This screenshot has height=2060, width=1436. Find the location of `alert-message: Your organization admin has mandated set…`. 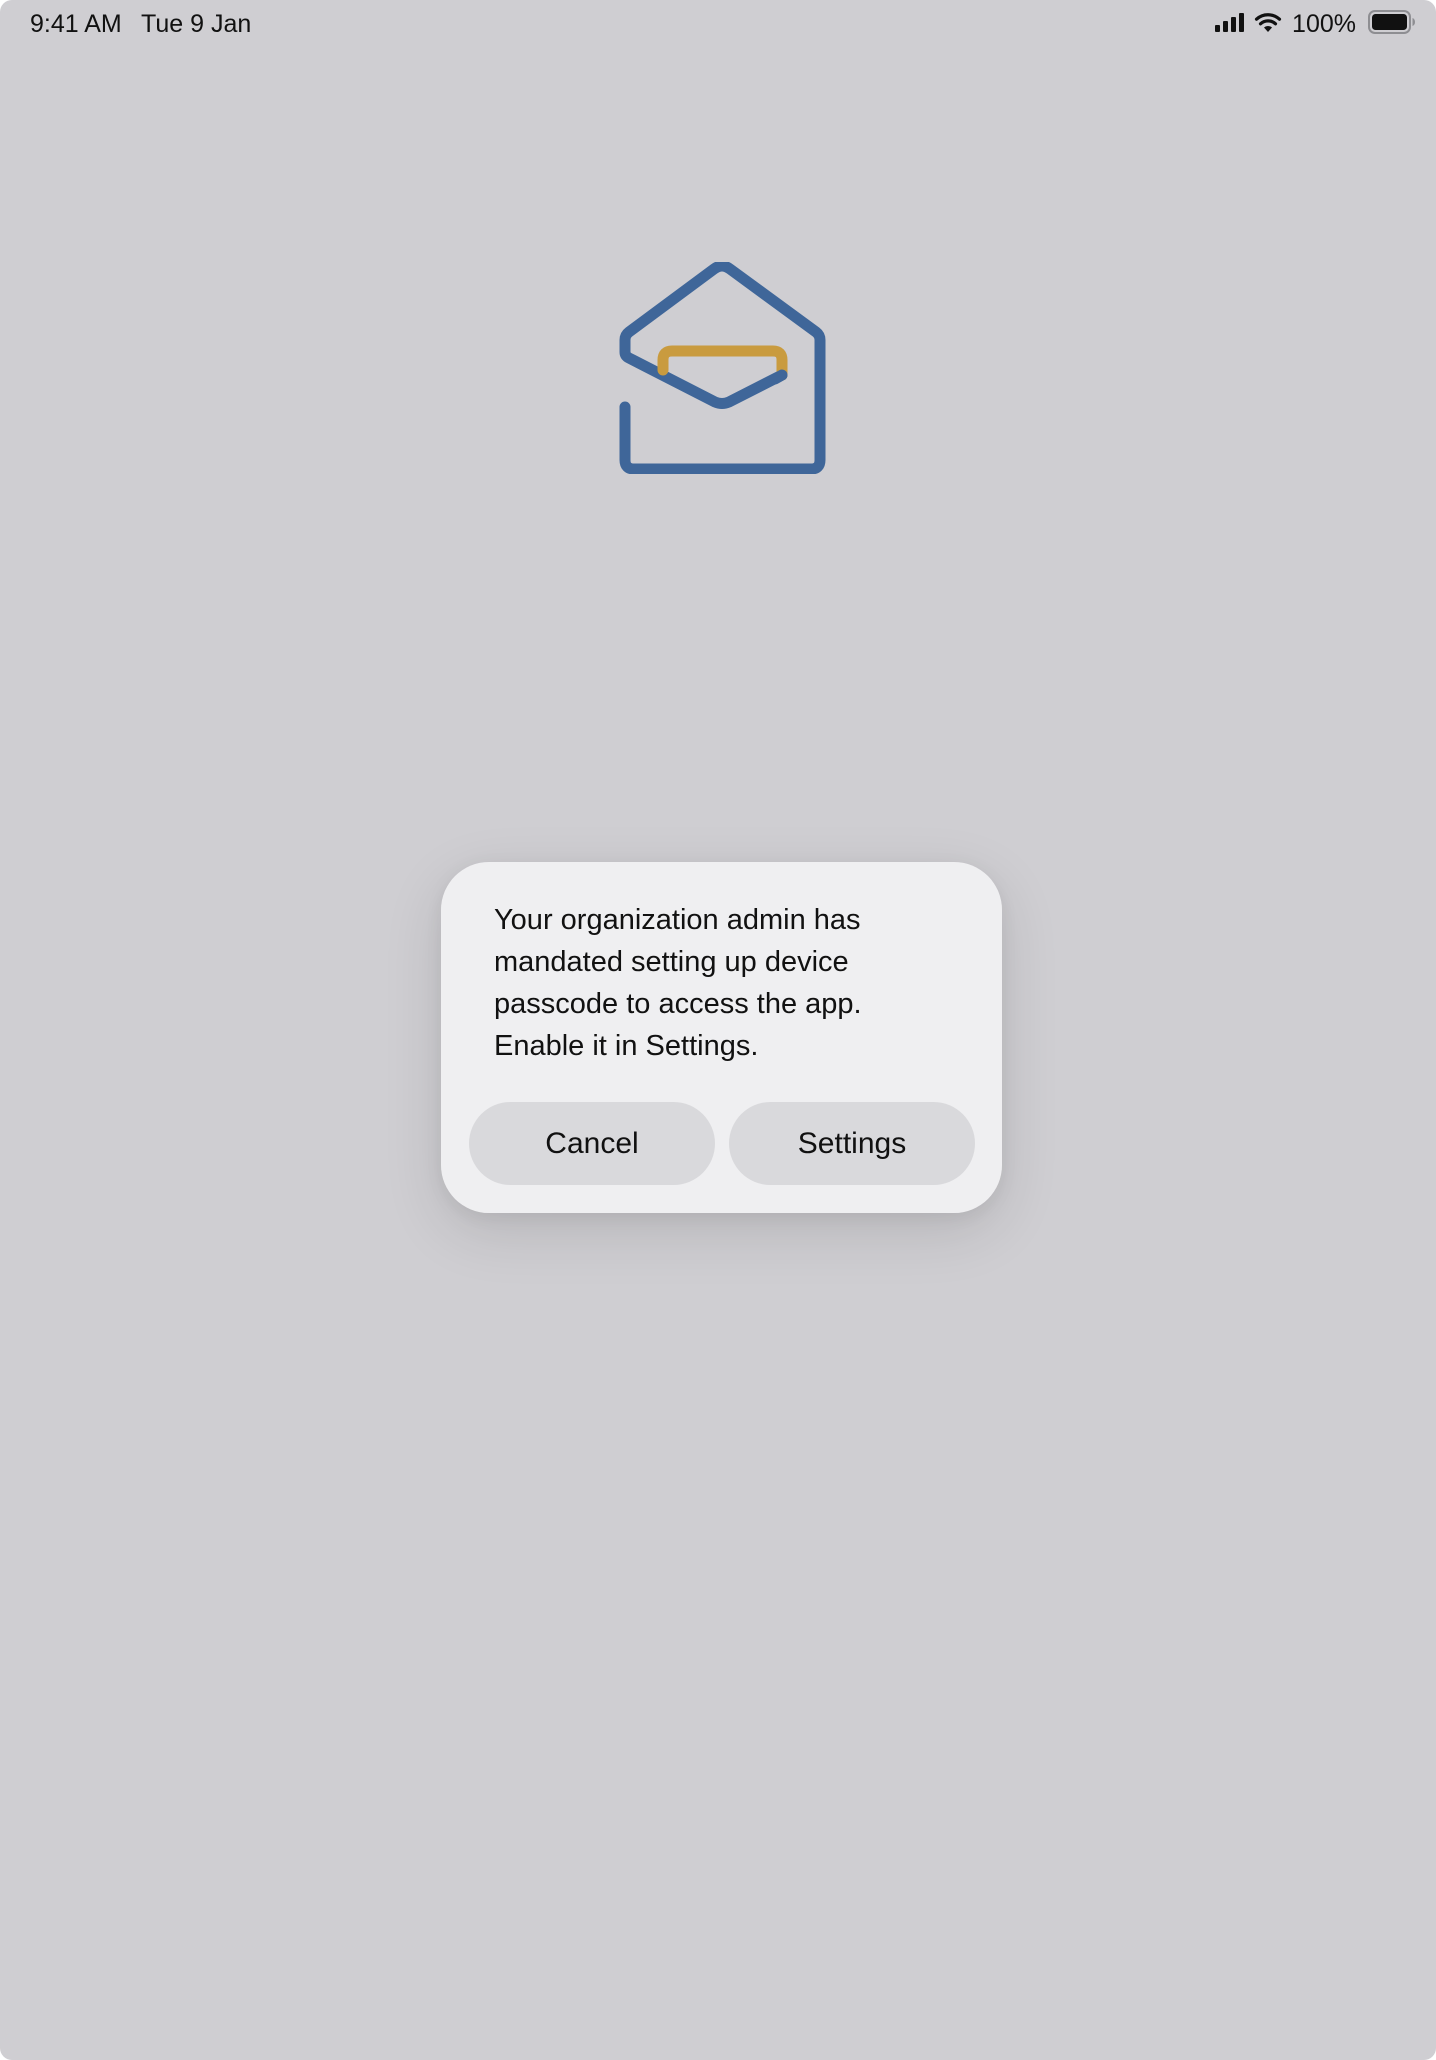

alert-message: Your organization admin has mandated set… is located at coordinates (678, 983).